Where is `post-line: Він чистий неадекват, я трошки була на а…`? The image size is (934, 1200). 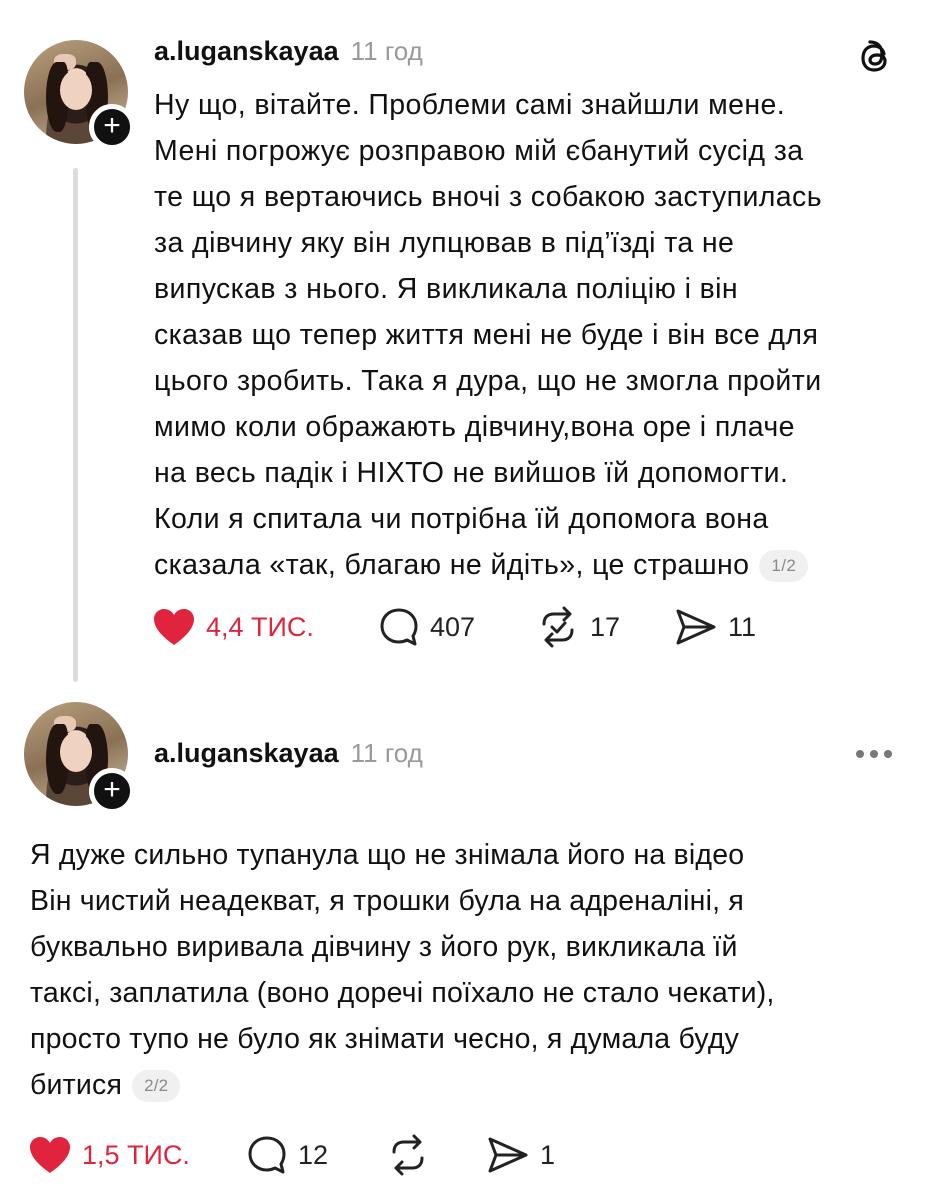 post-line: Він чистий неадекват, я трошки була на а… is located at coordinates (387, 901).